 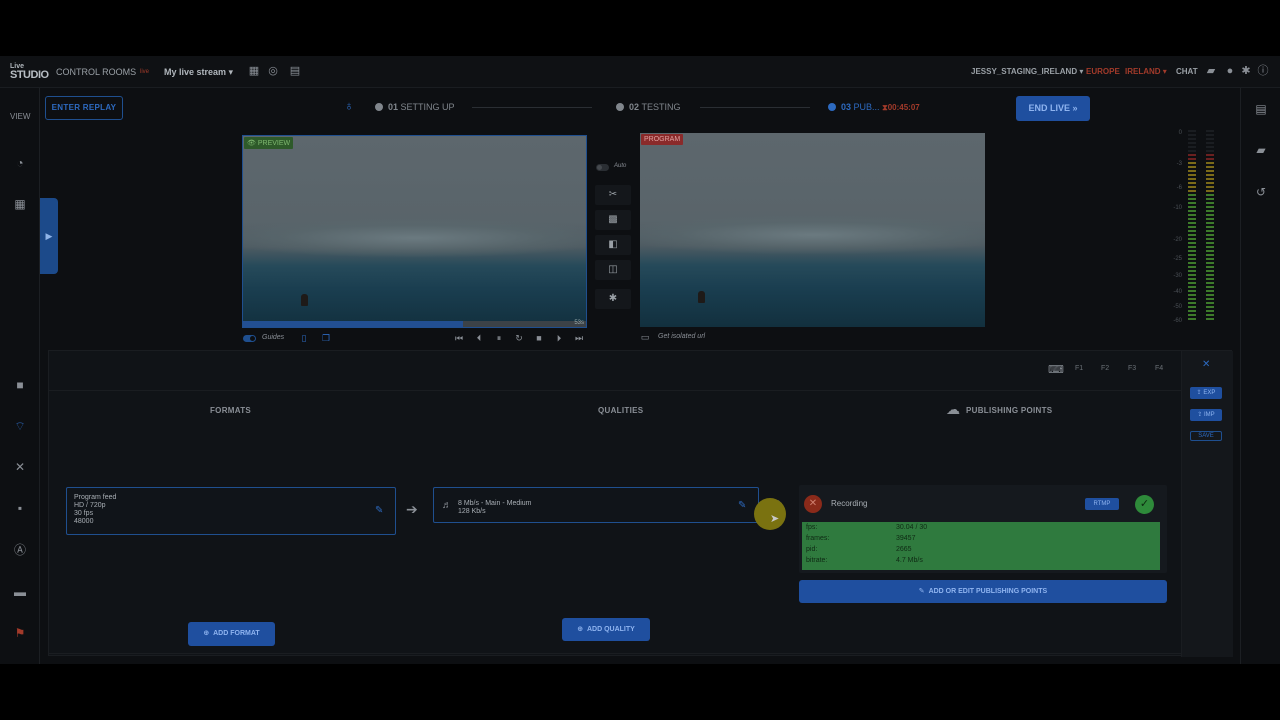 I want to click on copy-icon: ❐, so click(x=326, y=338).